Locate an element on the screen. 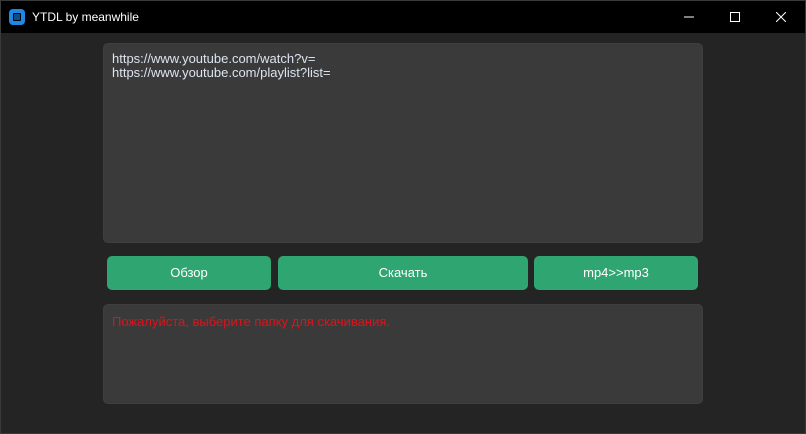  maximize-icon is located at coordinates (735, 17).